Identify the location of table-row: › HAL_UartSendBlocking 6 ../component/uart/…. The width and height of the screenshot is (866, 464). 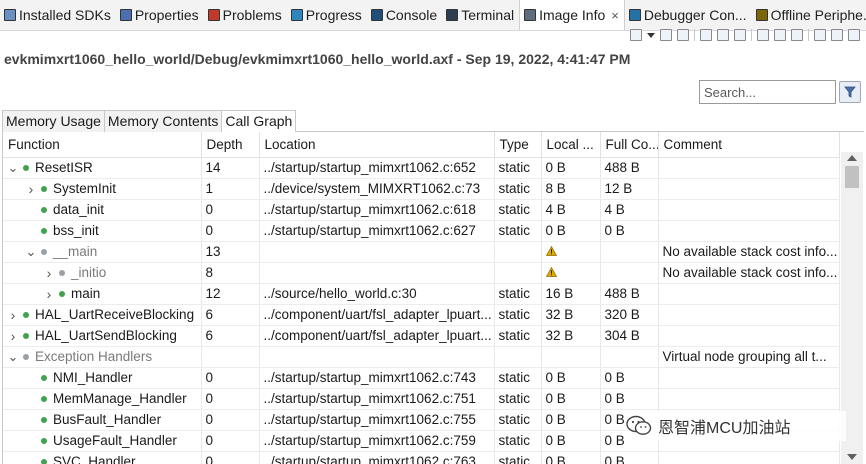
(421, 336).